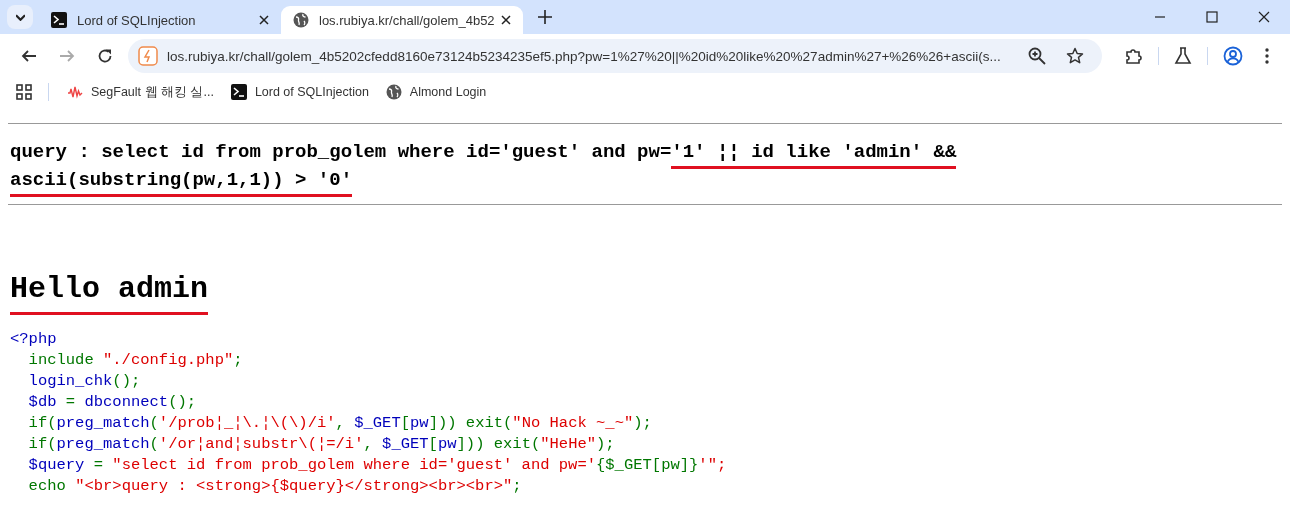  Describe the element at coordinates (105, 56) in the screenshot. I see `reload-icon` at that location.